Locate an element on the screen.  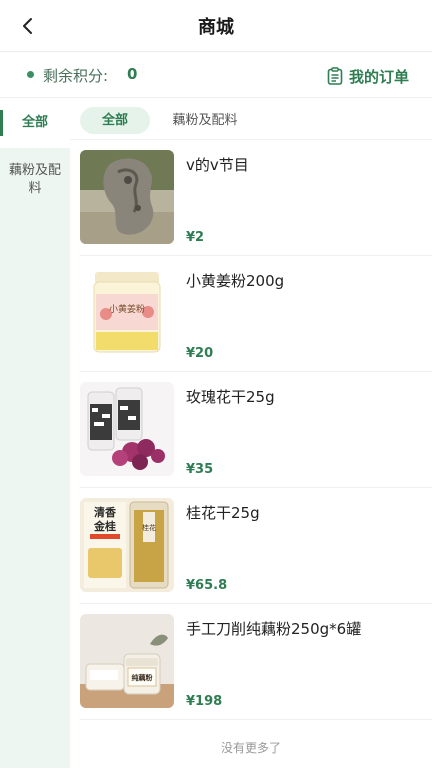
product-name: 玫瑰花干25g is located at coordinates (230, 397).